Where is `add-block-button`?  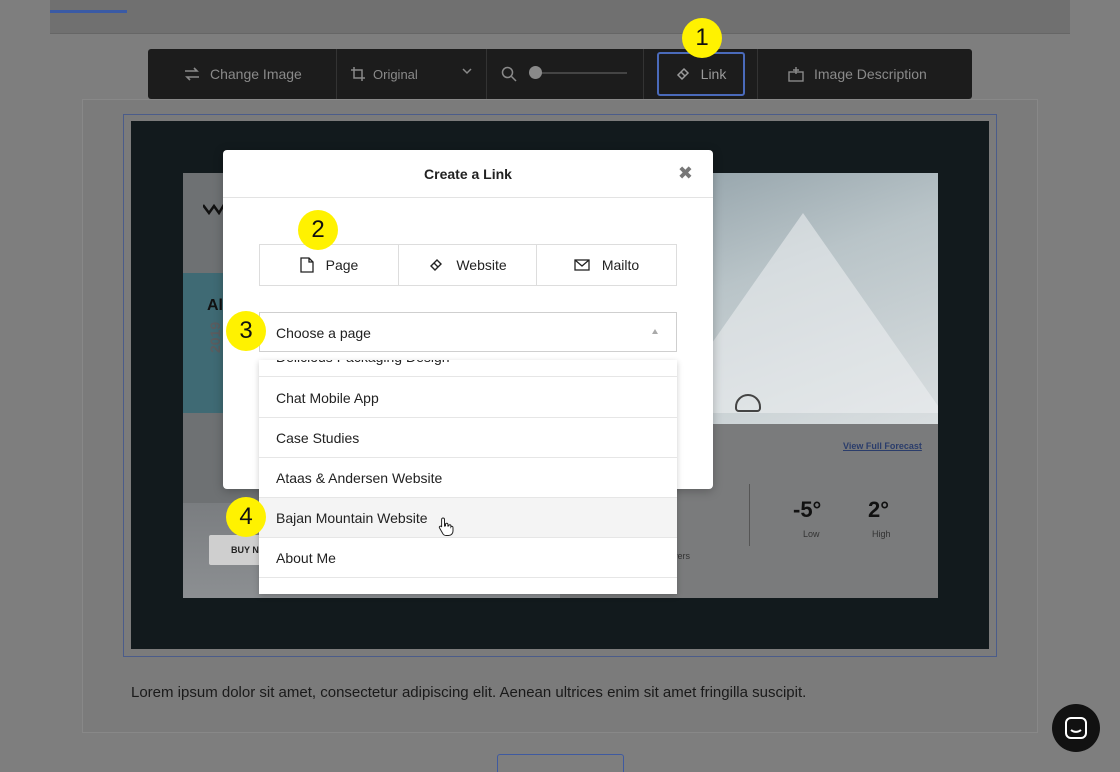 add-block-button is located at coordinates (560, 763).